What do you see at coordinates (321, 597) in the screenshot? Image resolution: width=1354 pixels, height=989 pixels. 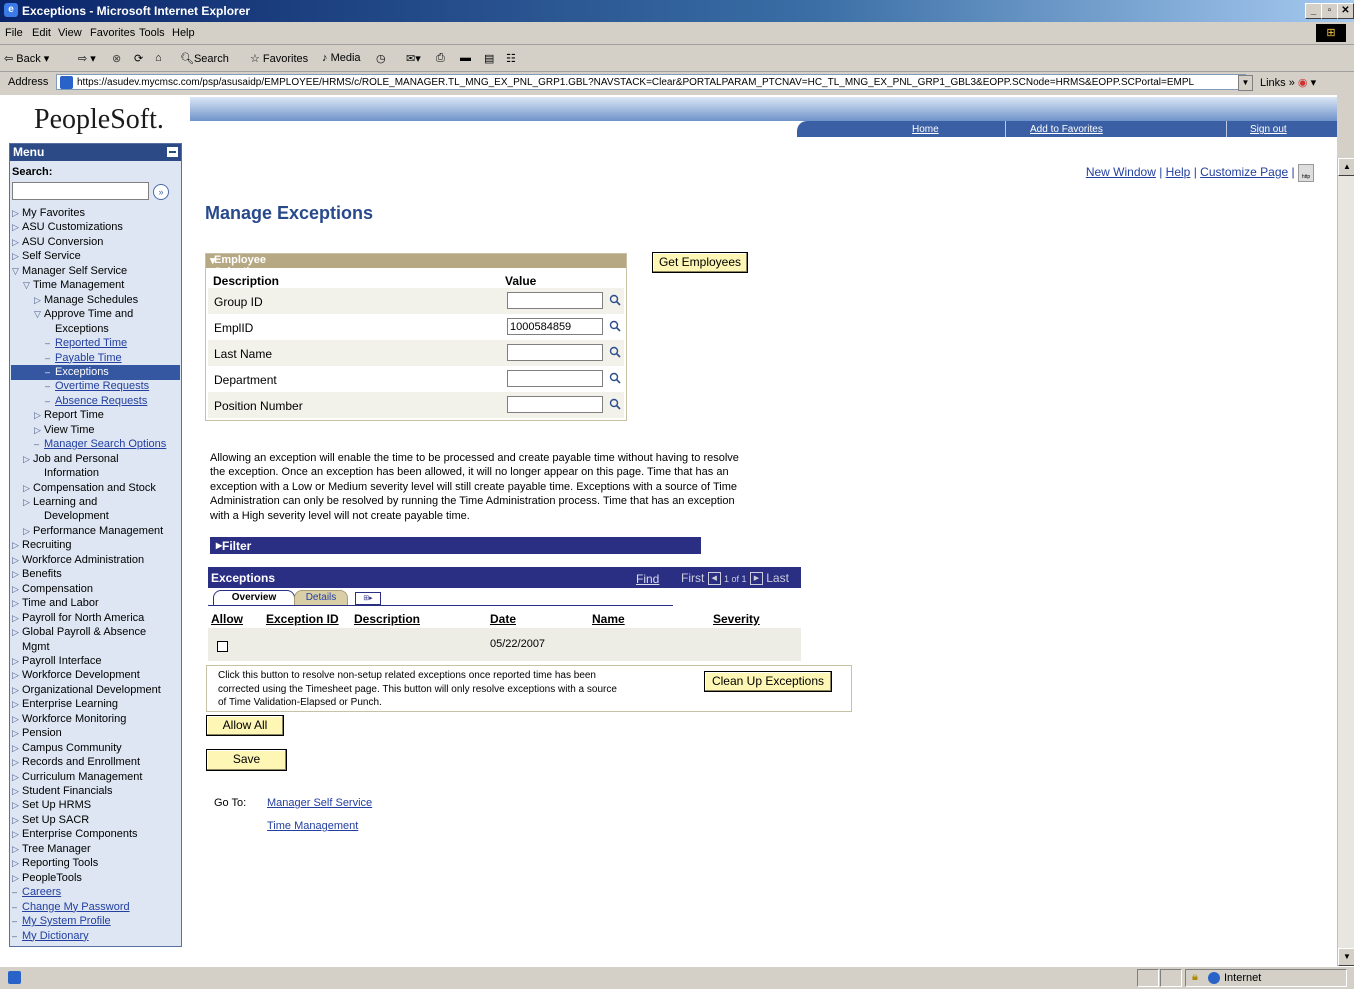 I see `tab-details: Details` at bounding box center [321, 597].